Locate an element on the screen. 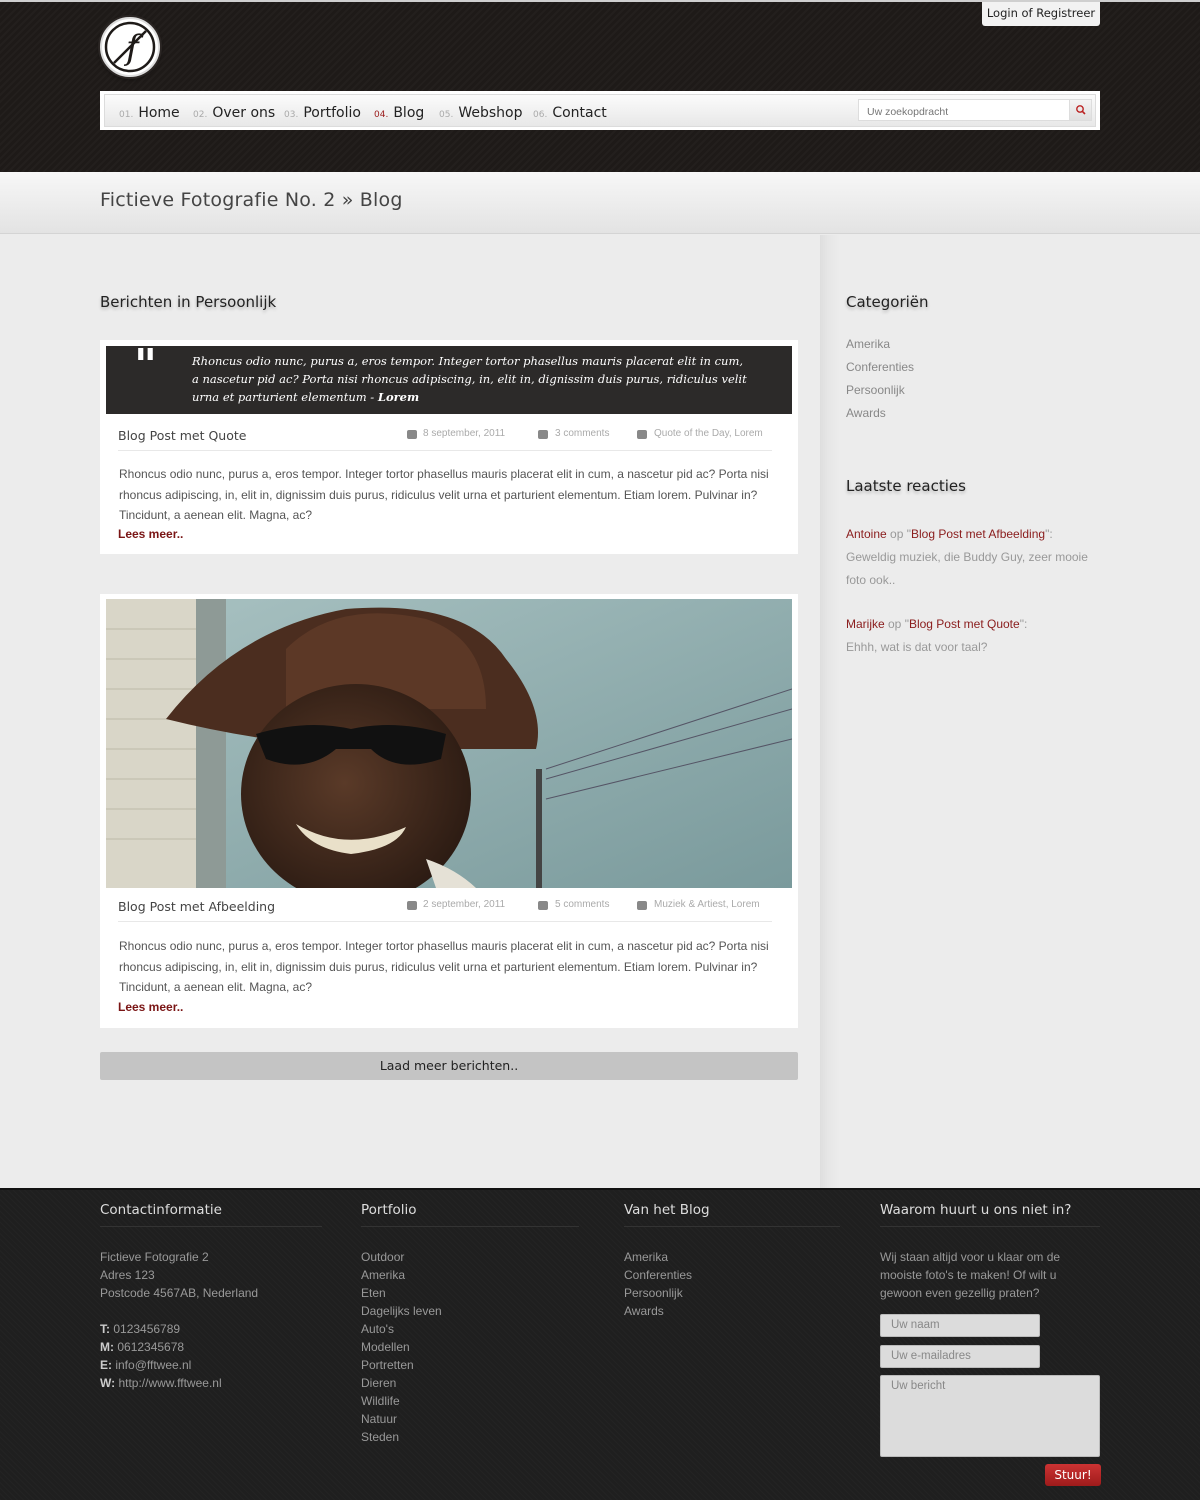 This screenshot has width=1200, height=1500. footer-link: Awards is located at coordinates (658, 1311).